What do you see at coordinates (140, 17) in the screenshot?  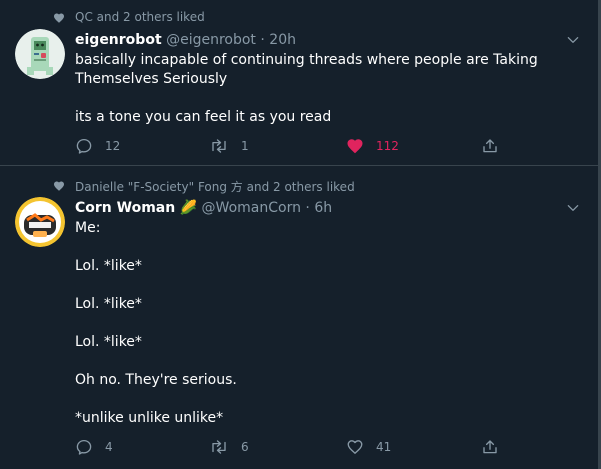 I see `social-context: QC and 2 others liked` at bounding box center [140, 17].